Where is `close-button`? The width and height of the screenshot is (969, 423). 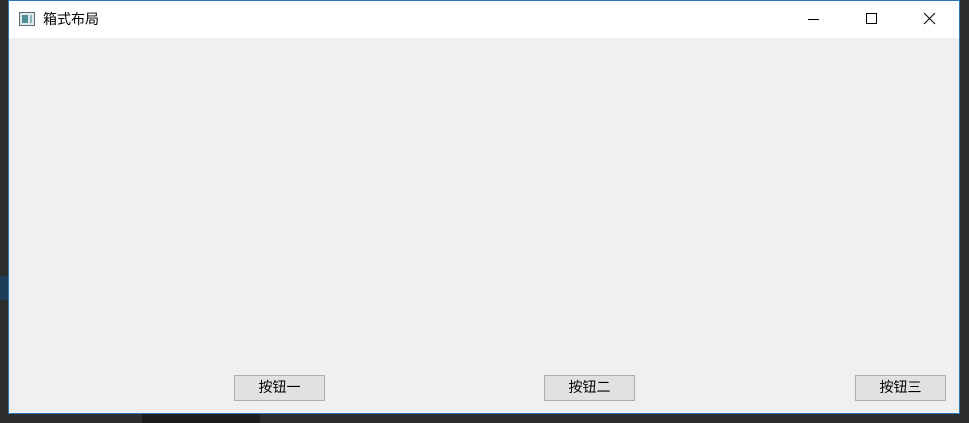
close-button is located at coordinates (930, 19).